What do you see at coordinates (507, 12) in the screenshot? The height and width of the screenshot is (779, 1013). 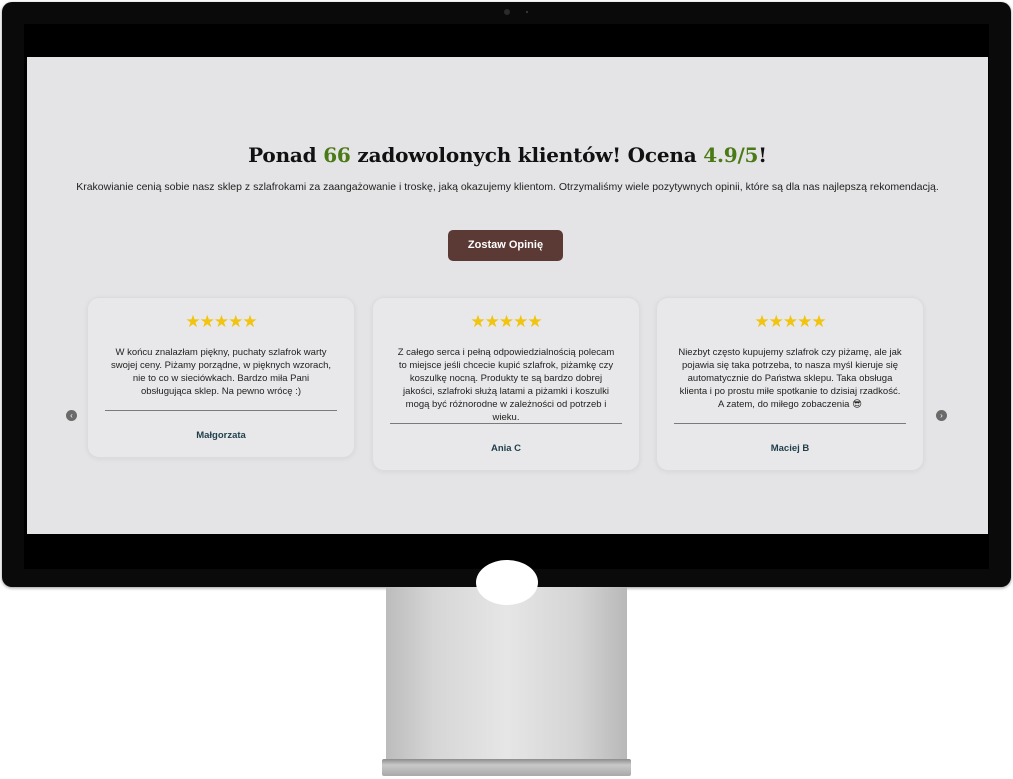 I see `camera-icon` at bounding box center [507, 12].